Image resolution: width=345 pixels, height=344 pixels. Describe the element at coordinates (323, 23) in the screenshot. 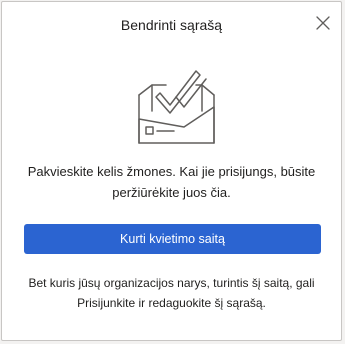

I see `close-icon` at that location.